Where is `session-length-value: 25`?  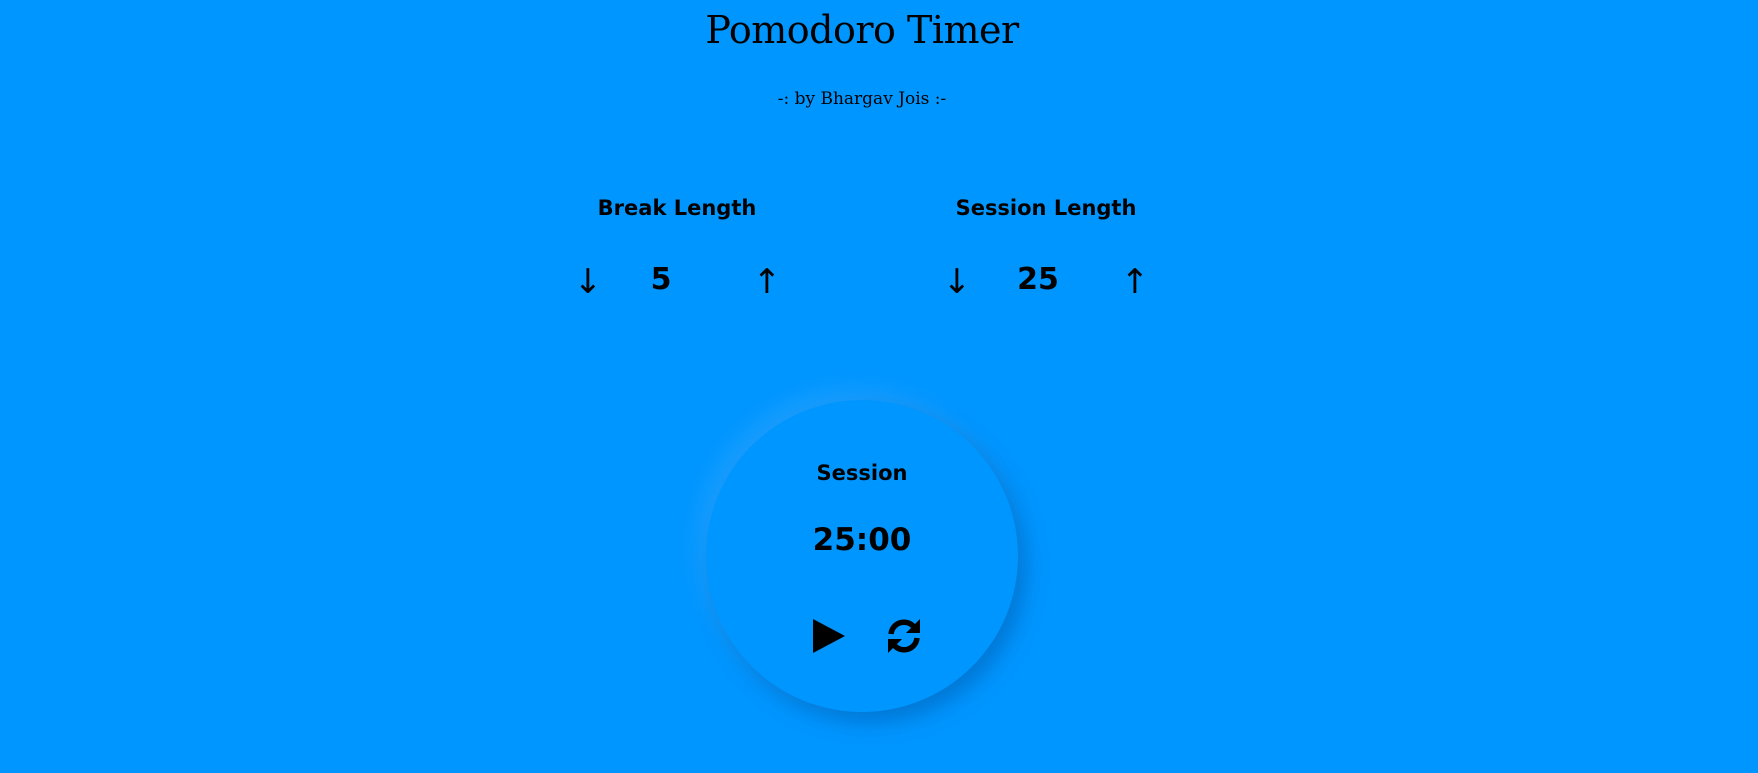 session-length-value: 25 is located at coordinates (1038, 279).